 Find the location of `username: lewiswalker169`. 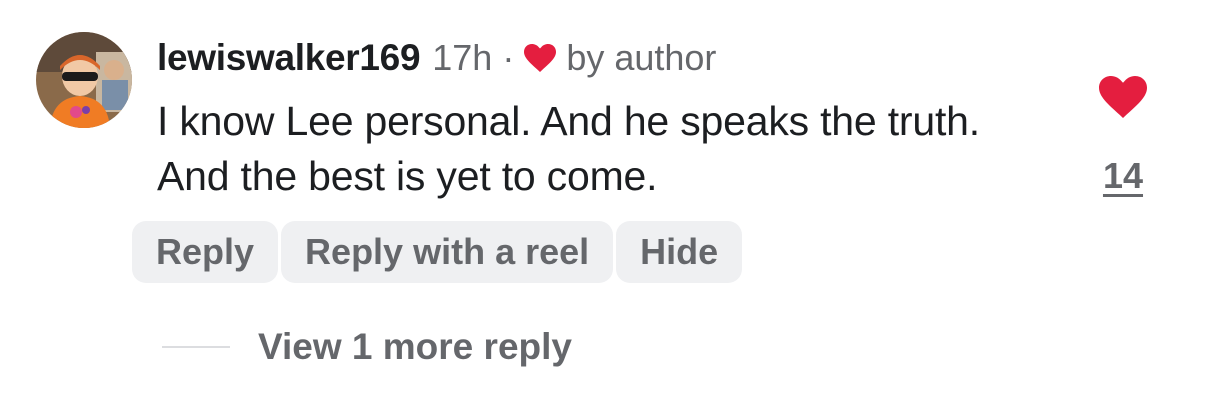

username: lewiswalker169 is located at coordinates (289, 58).